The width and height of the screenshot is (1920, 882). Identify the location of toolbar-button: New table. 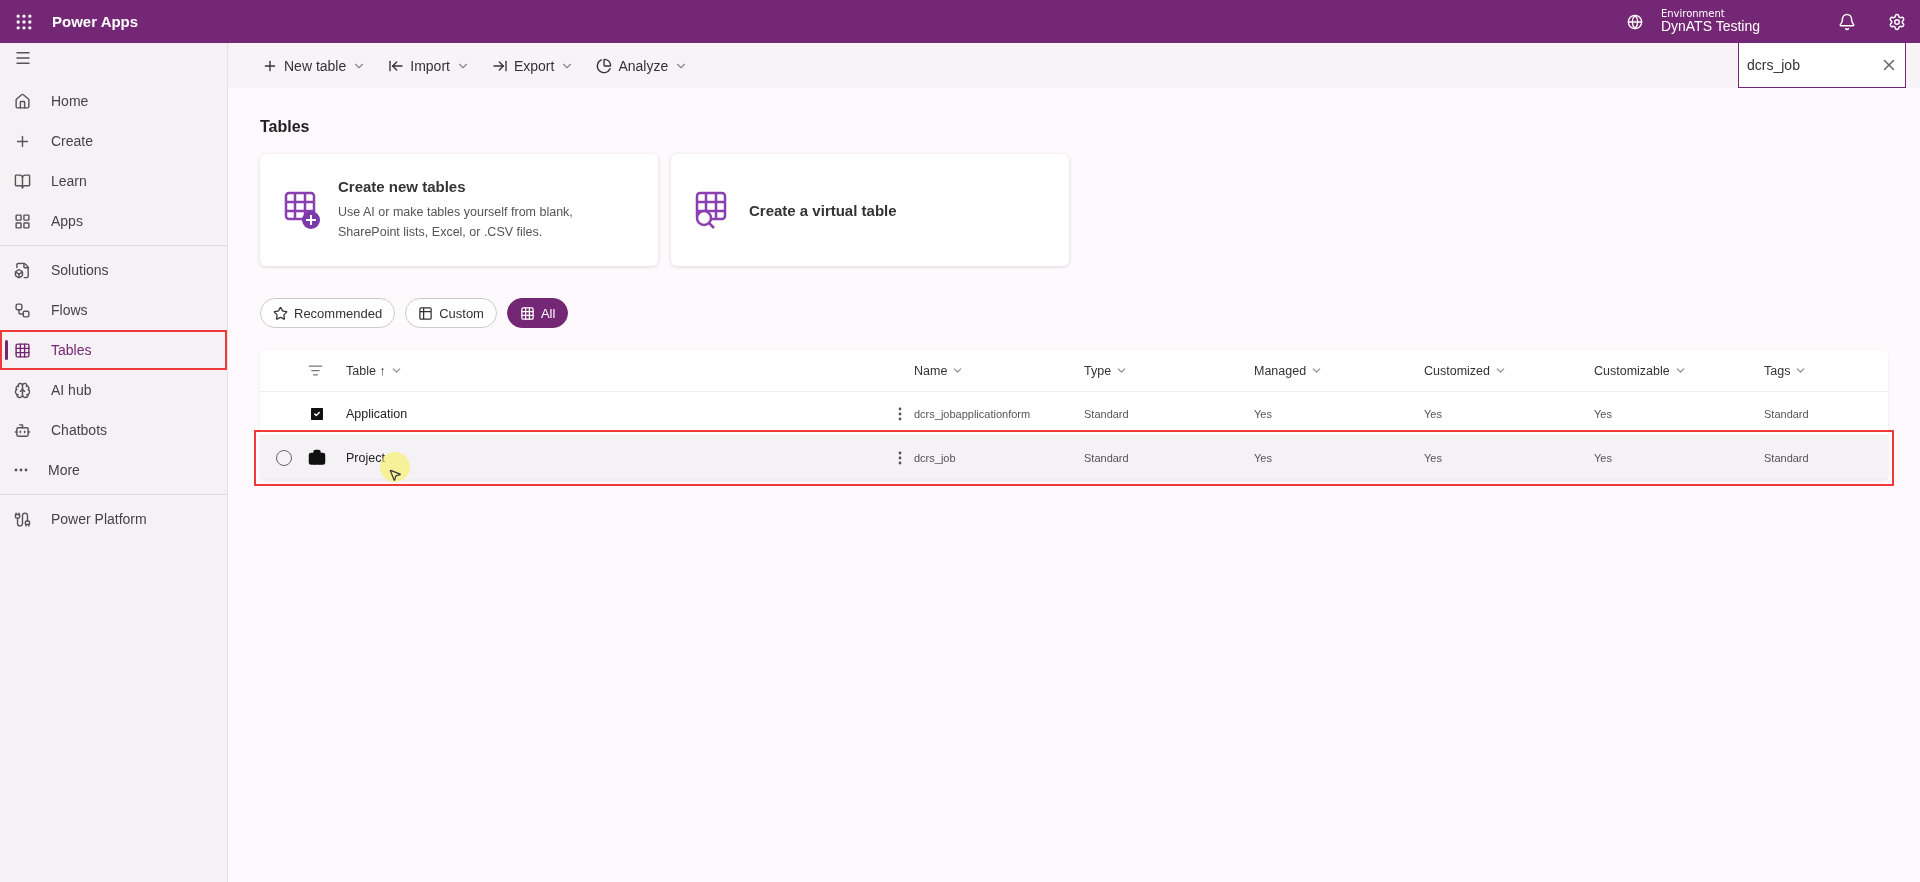
(314, 65).